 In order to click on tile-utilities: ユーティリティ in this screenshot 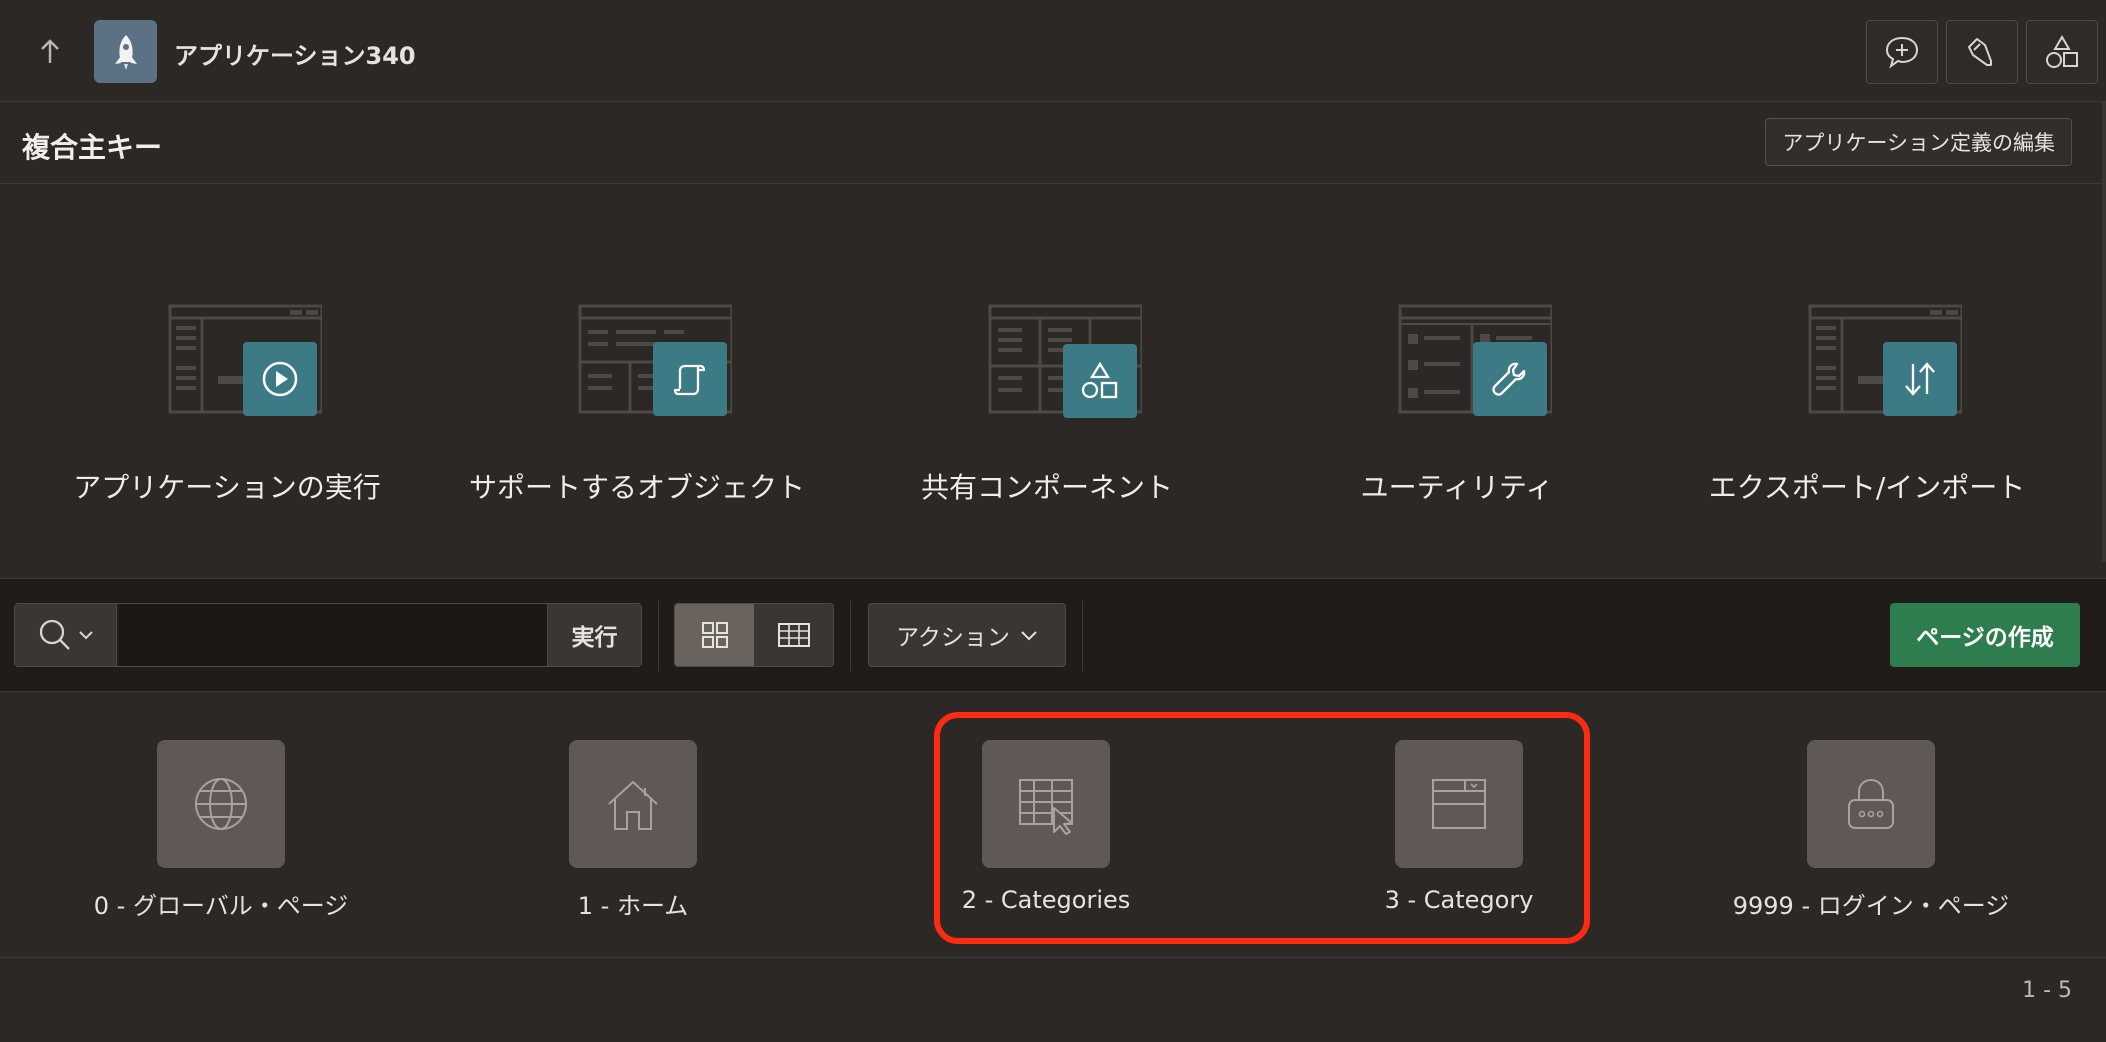, I will do `click(1457, 381)`.